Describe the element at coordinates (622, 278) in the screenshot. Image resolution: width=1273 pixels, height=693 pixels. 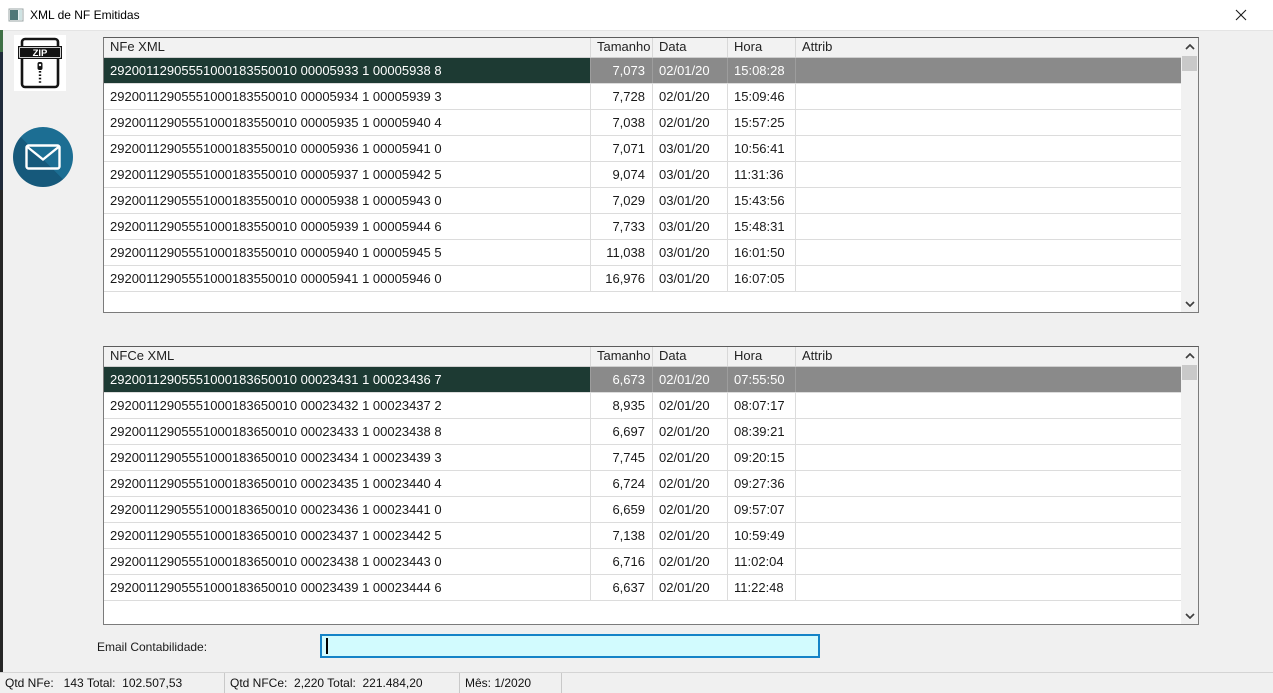
I see `cell: 16,976` at that location.